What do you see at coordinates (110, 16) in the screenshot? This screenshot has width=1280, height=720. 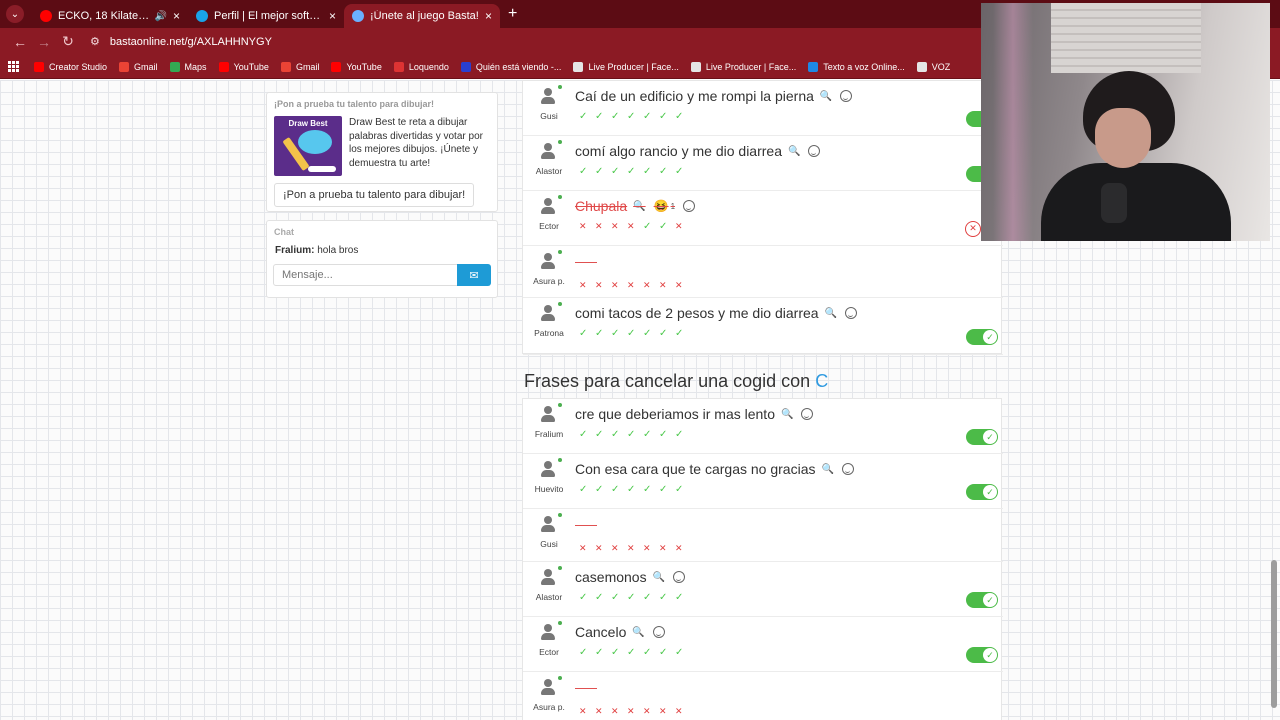 I see `browser-tab: ECKO, 18 Kilates, Peipper - M 🔊 ×` at bounding box center [110, 16].